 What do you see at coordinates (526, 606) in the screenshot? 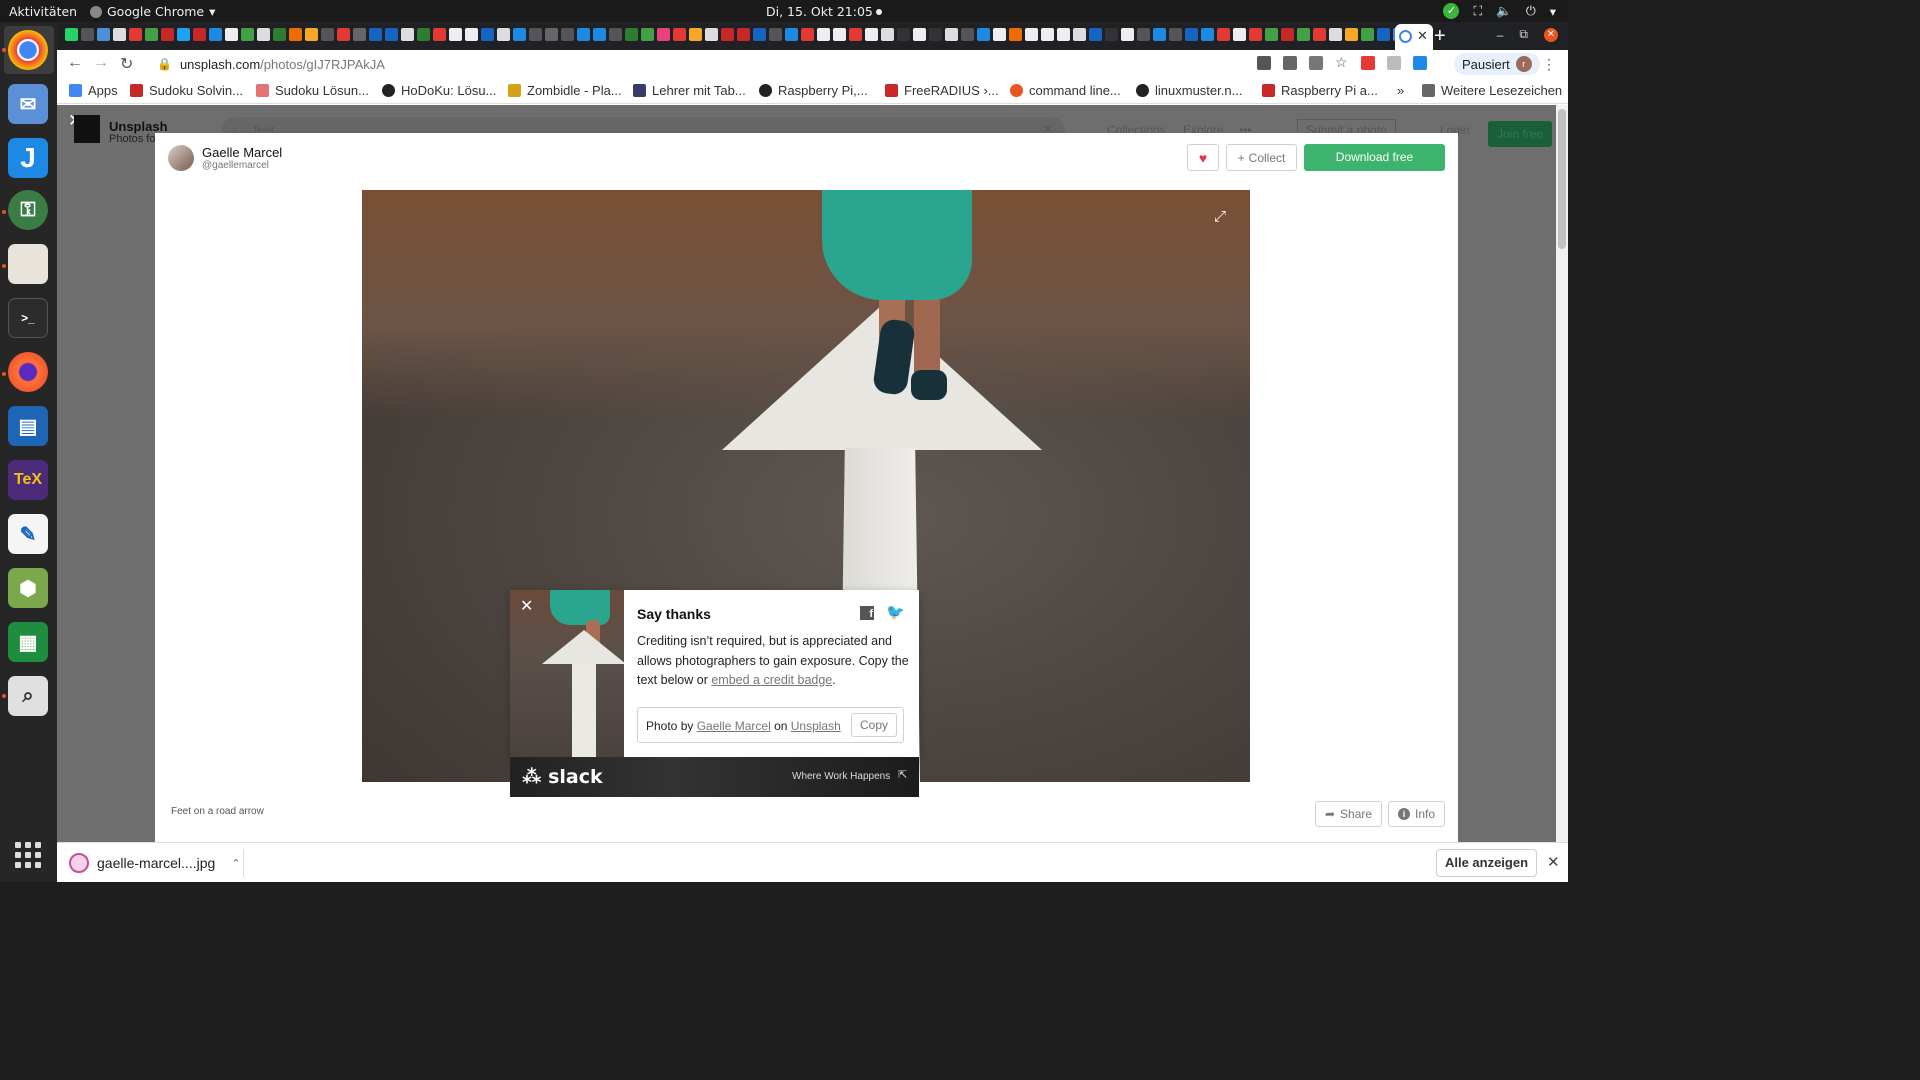
I see `popup-close-icon: ✕` at bounding box center [526, 606].